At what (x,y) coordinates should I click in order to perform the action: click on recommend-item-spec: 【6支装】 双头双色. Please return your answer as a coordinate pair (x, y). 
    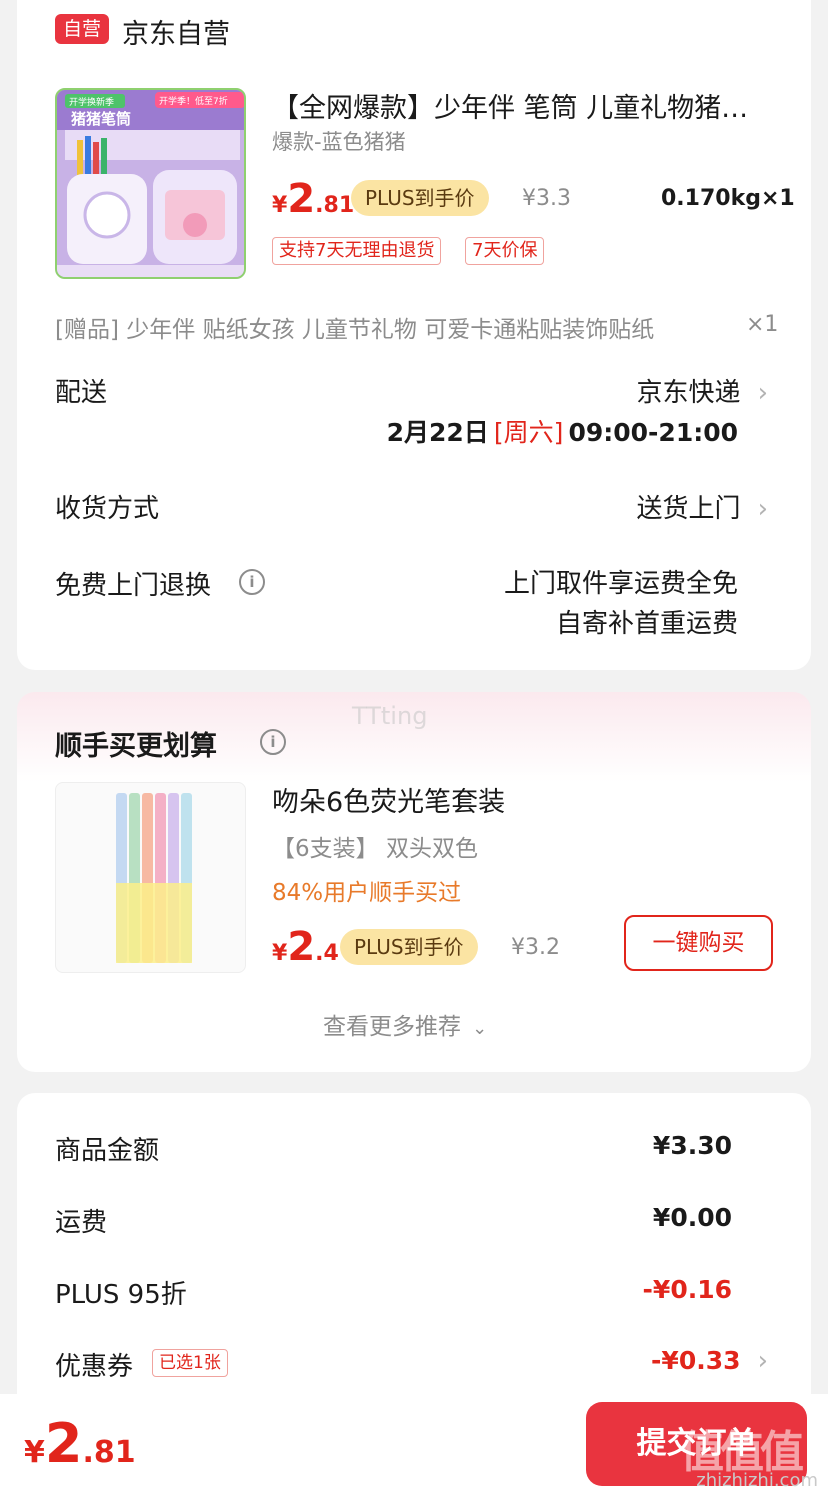
    Looking at the image, I should click on (375, 849).